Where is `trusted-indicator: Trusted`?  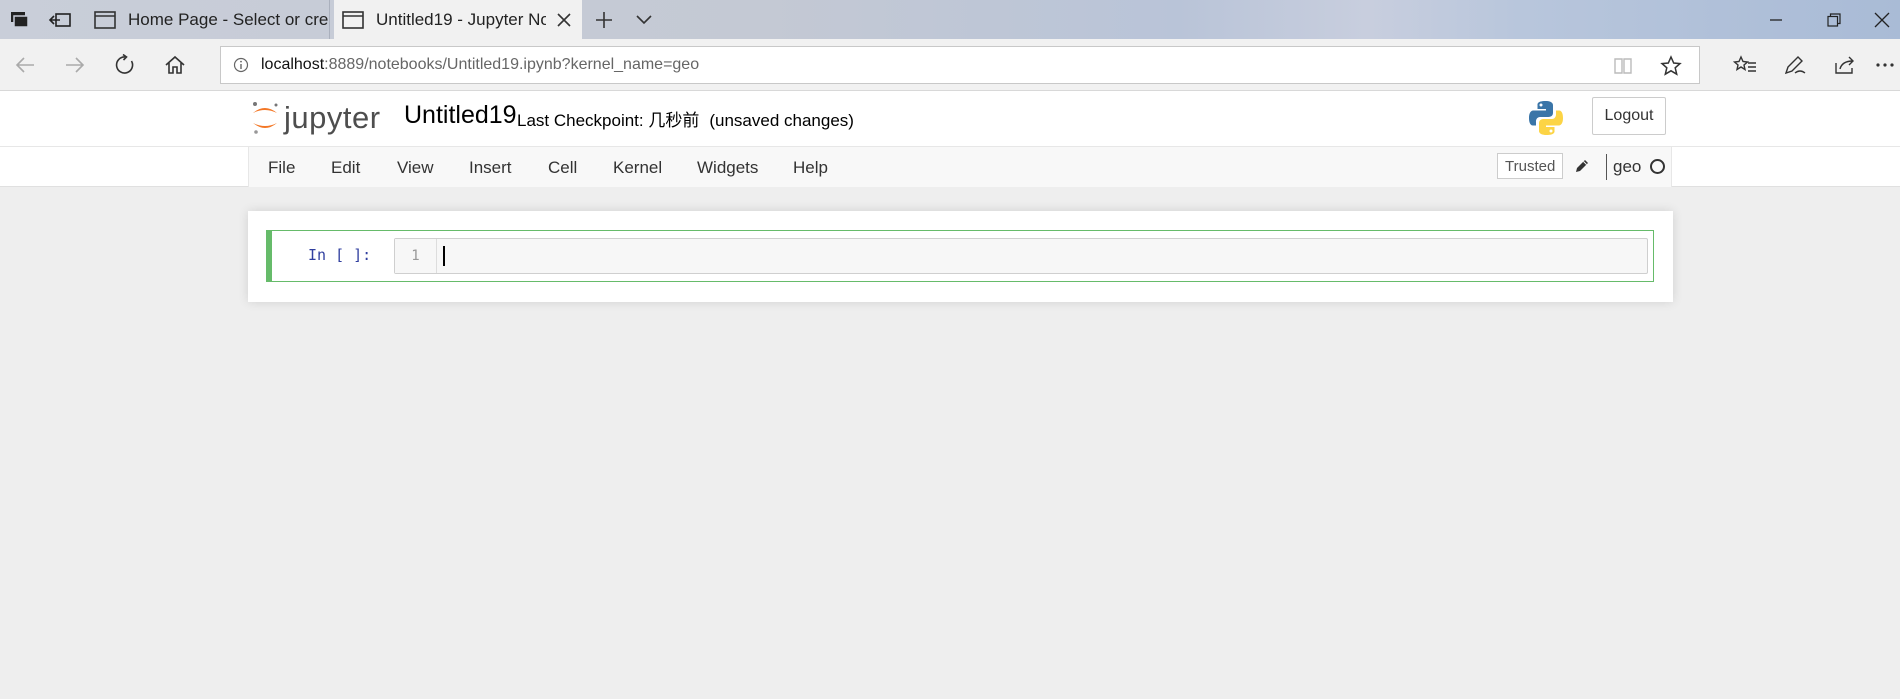
trusted-indicator: Trusted is located at coordinates (1530, 166).